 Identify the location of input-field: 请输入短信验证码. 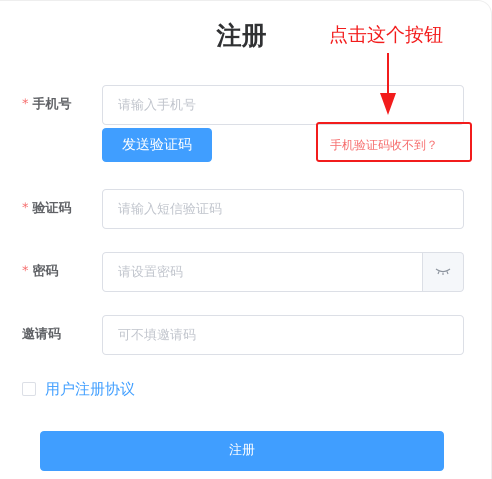
(283, 209).